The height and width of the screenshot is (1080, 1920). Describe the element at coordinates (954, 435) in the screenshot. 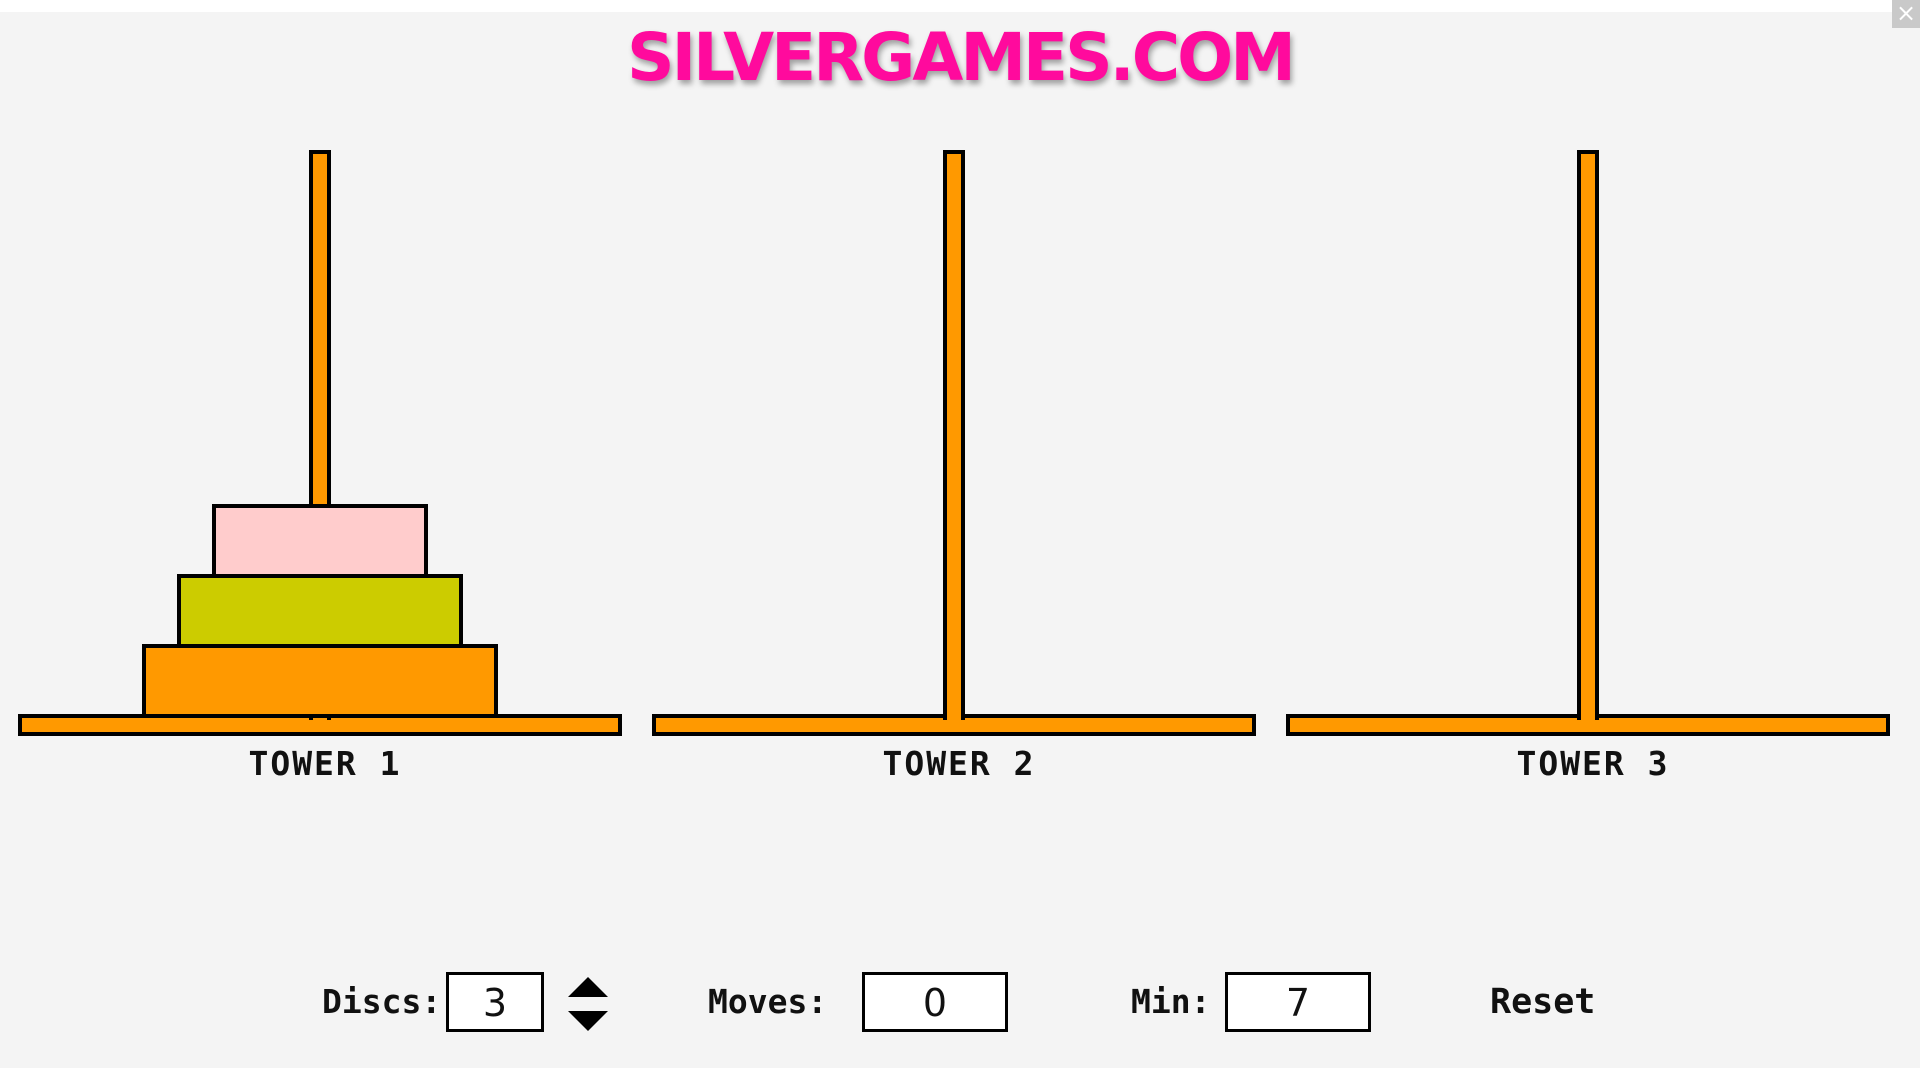

I see `tower-2-peg` at that location.